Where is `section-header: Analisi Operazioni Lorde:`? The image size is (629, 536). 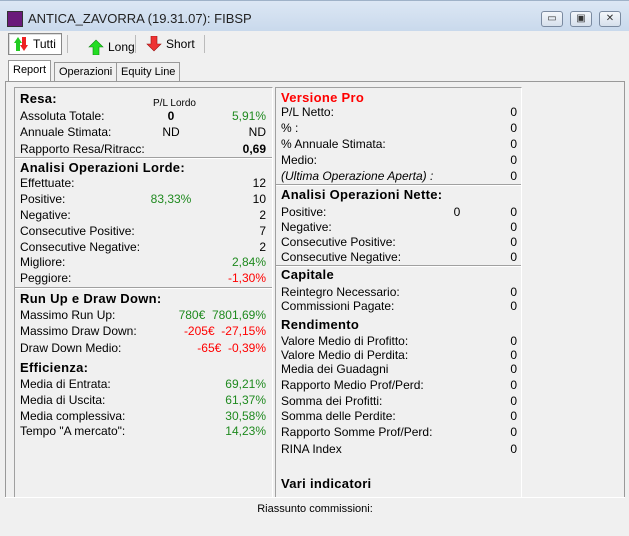
section-header: Analisi Operazioni Lorde: is located at coordinates (102, 167).